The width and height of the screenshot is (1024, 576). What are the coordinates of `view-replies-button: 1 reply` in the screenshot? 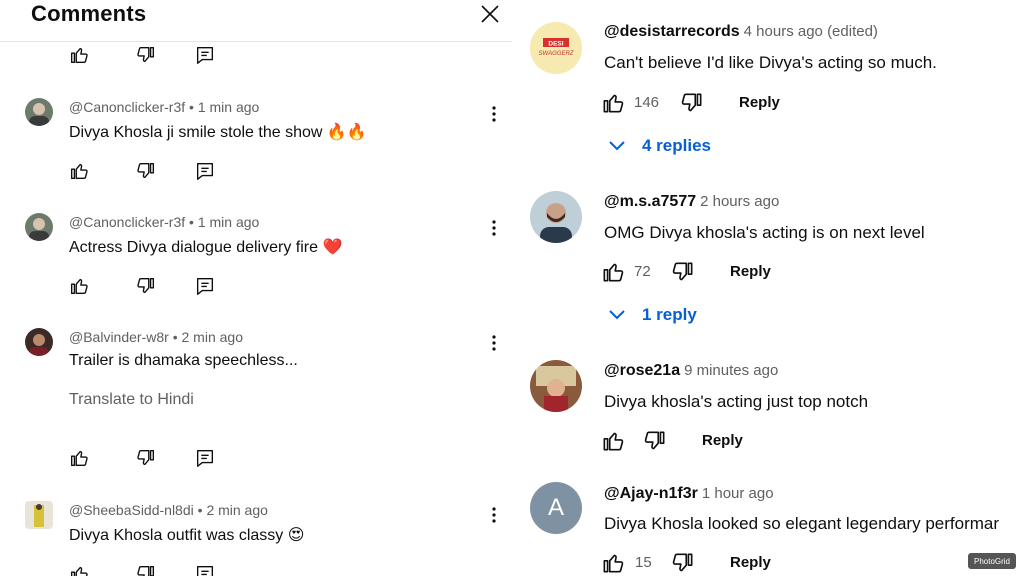 It's located at (652, 315).